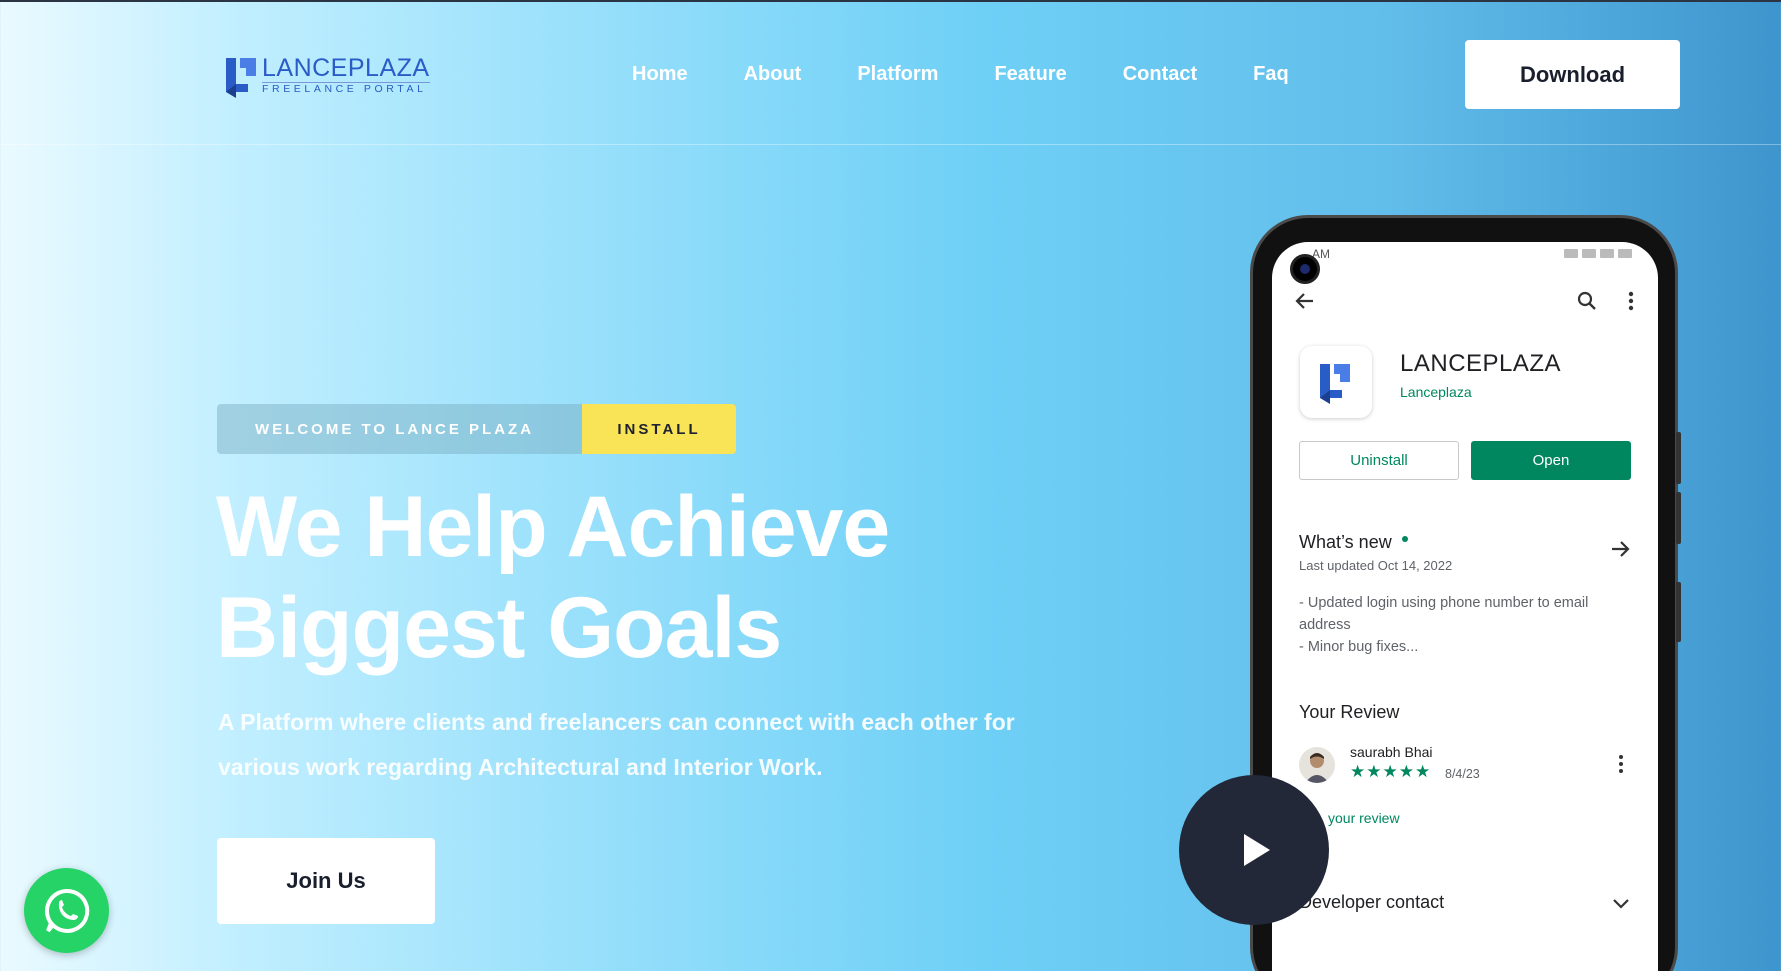  What do you see at coordinates (499, 628) in the screenshot?
I see `hero-title-line2: Biggest Goals` at bounding box center [499, 628].